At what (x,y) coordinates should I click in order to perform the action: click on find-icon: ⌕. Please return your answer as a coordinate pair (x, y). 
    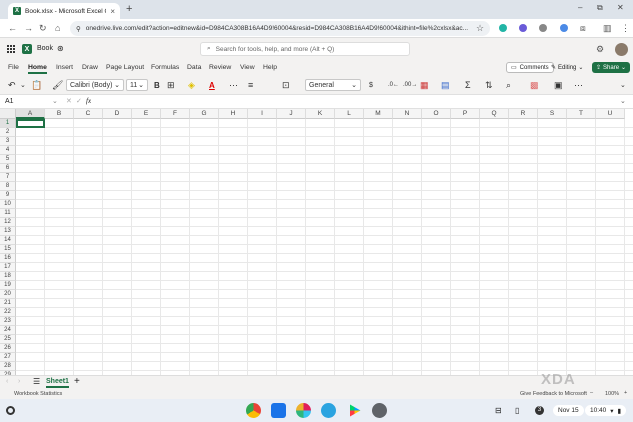
    Looking at the image, I should click on (508, 85).